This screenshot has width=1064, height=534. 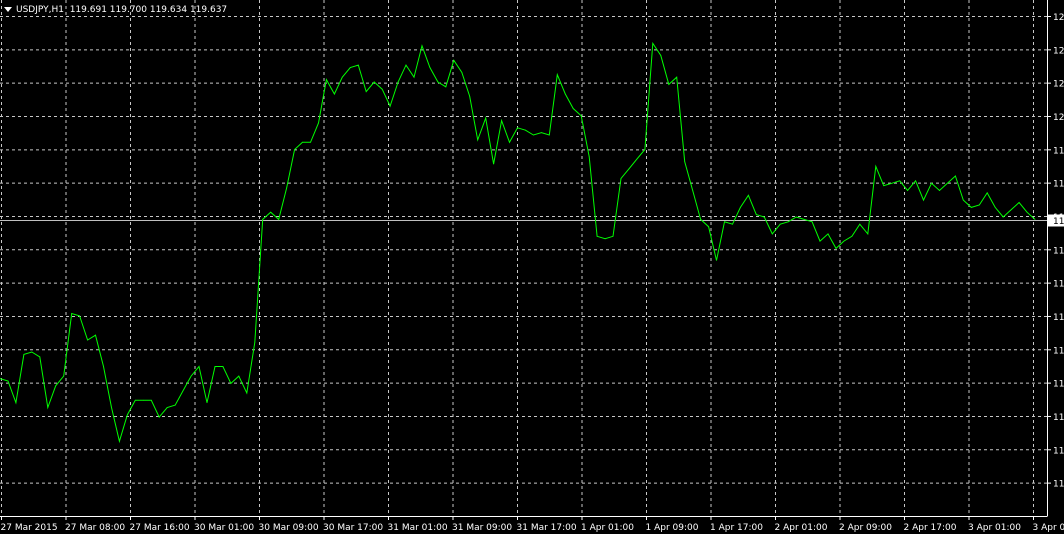 What do you see at coordinates (148, 10) in the screenshot?
I see `ohlc-values: 119.691 119.700 119.634 119.637` at bounding box center [148, 10].